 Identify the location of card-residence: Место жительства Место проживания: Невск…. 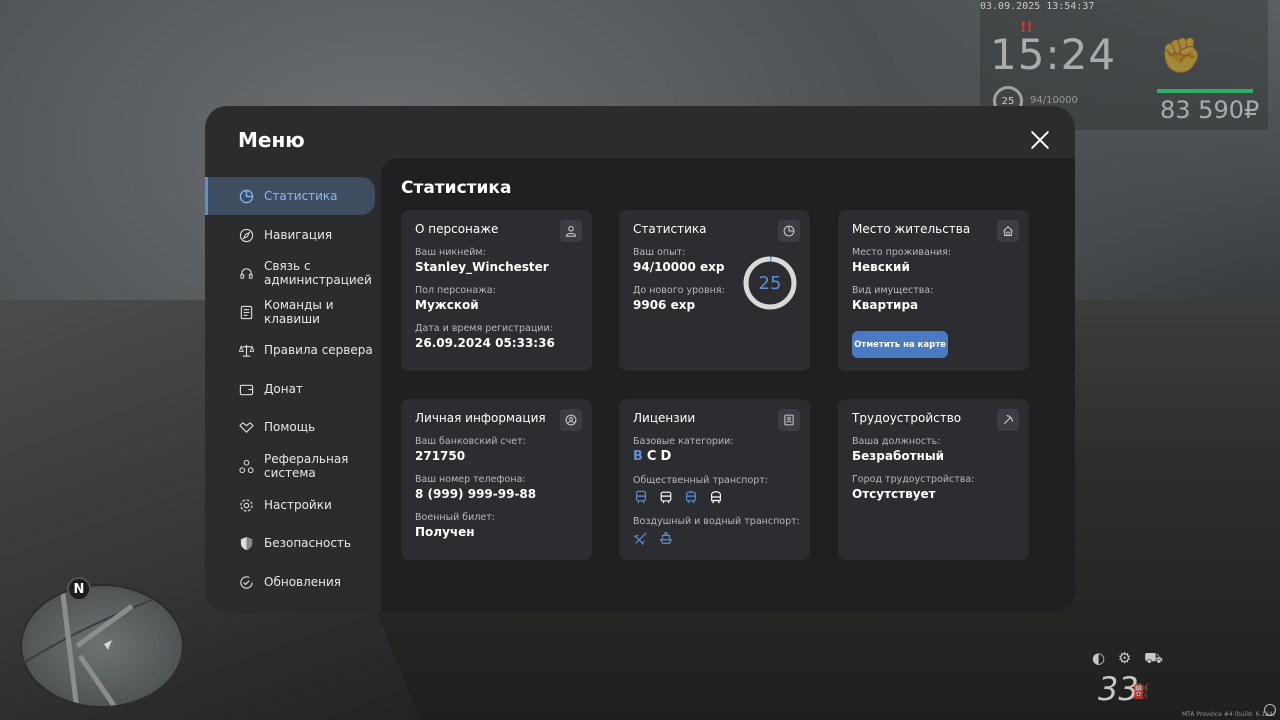
(933, 290).